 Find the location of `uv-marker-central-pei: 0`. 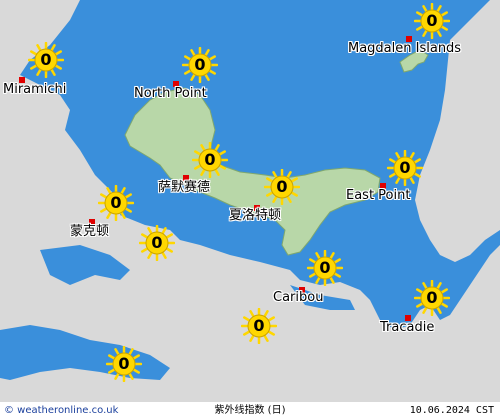

uv-marker-central-pei: 0 is located at coordinates (282, 187).